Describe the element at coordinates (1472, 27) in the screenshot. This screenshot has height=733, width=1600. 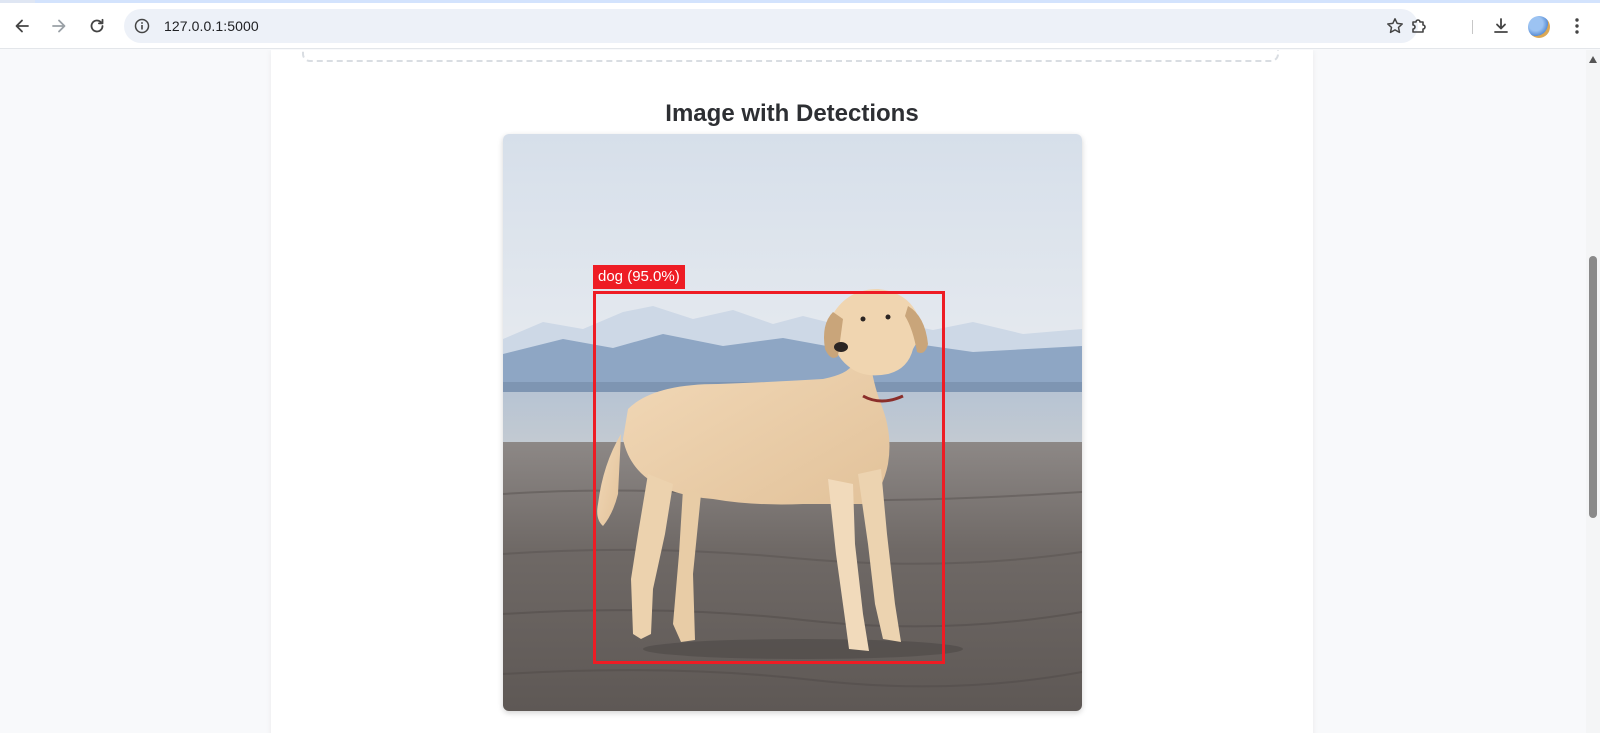
I see `toolbar-separator` at that location.